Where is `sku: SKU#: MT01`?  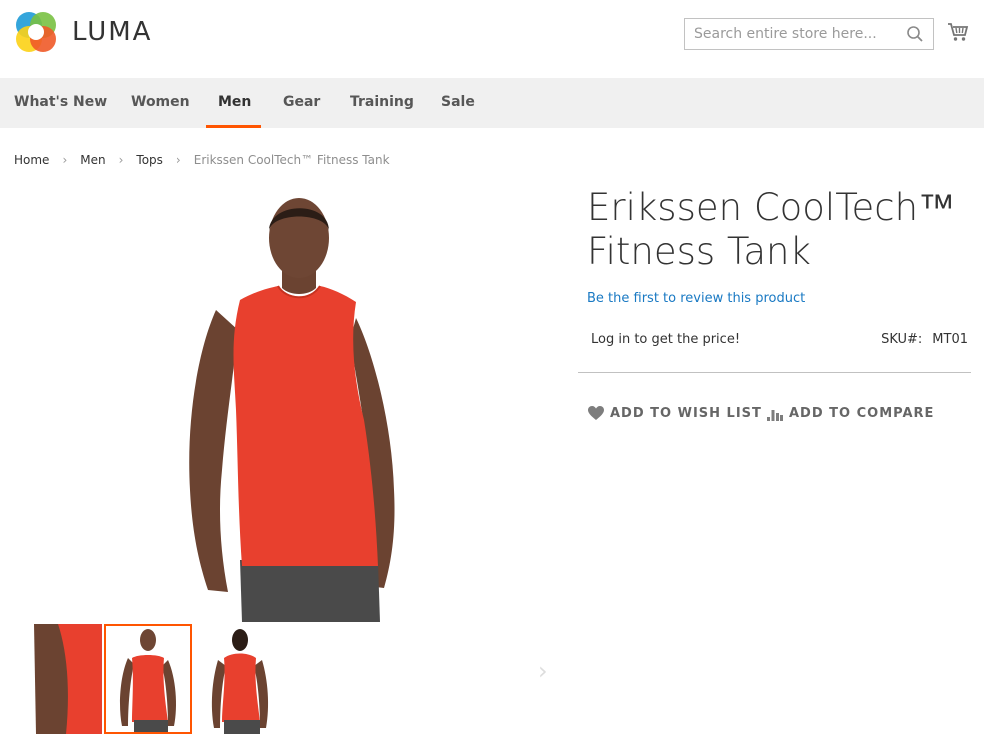 sku: SKU#: MT01 is located at coordinates (924, 339).